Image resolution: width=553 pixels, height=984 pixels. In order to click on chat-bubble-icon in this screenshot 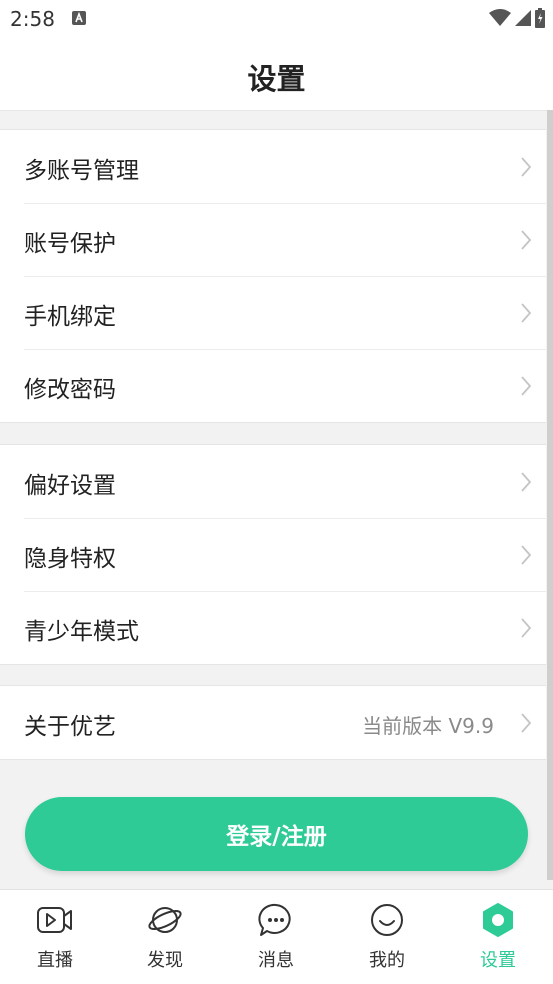, I will do `click(274, 919)`.